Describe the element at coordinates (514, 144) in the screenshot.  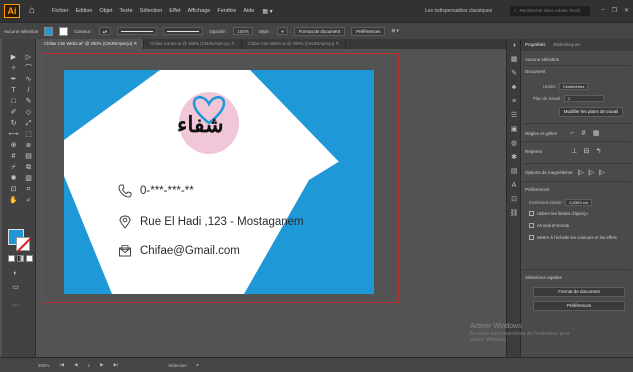
I see `transparency-panel-icon: ◍` at that location.